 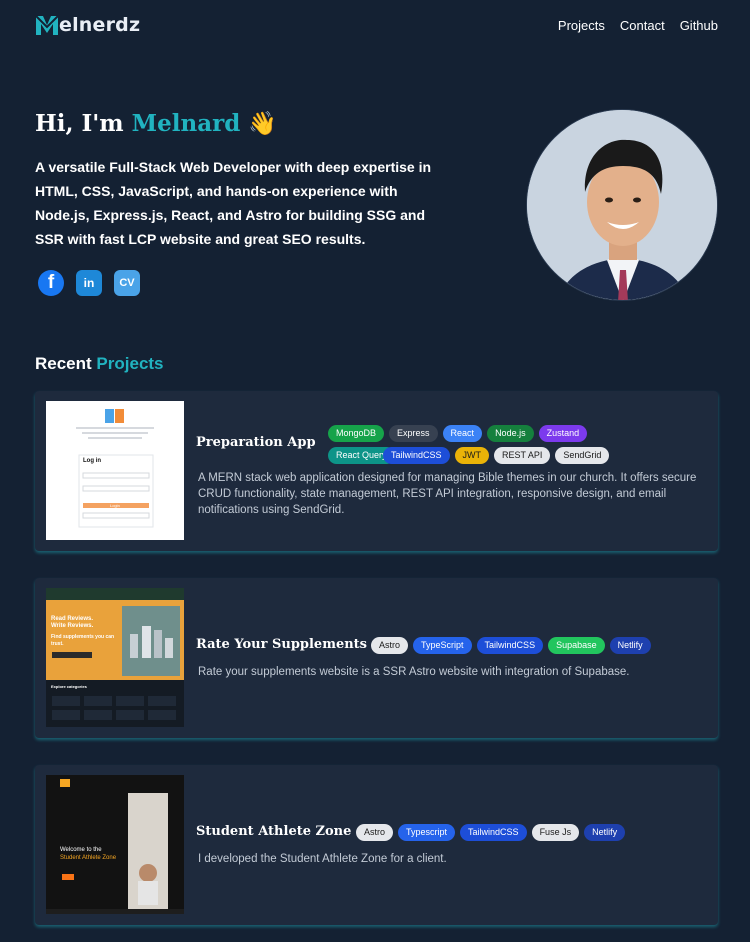 I want to click on tag-zustand: Zustand, so click(x=563, y=433).